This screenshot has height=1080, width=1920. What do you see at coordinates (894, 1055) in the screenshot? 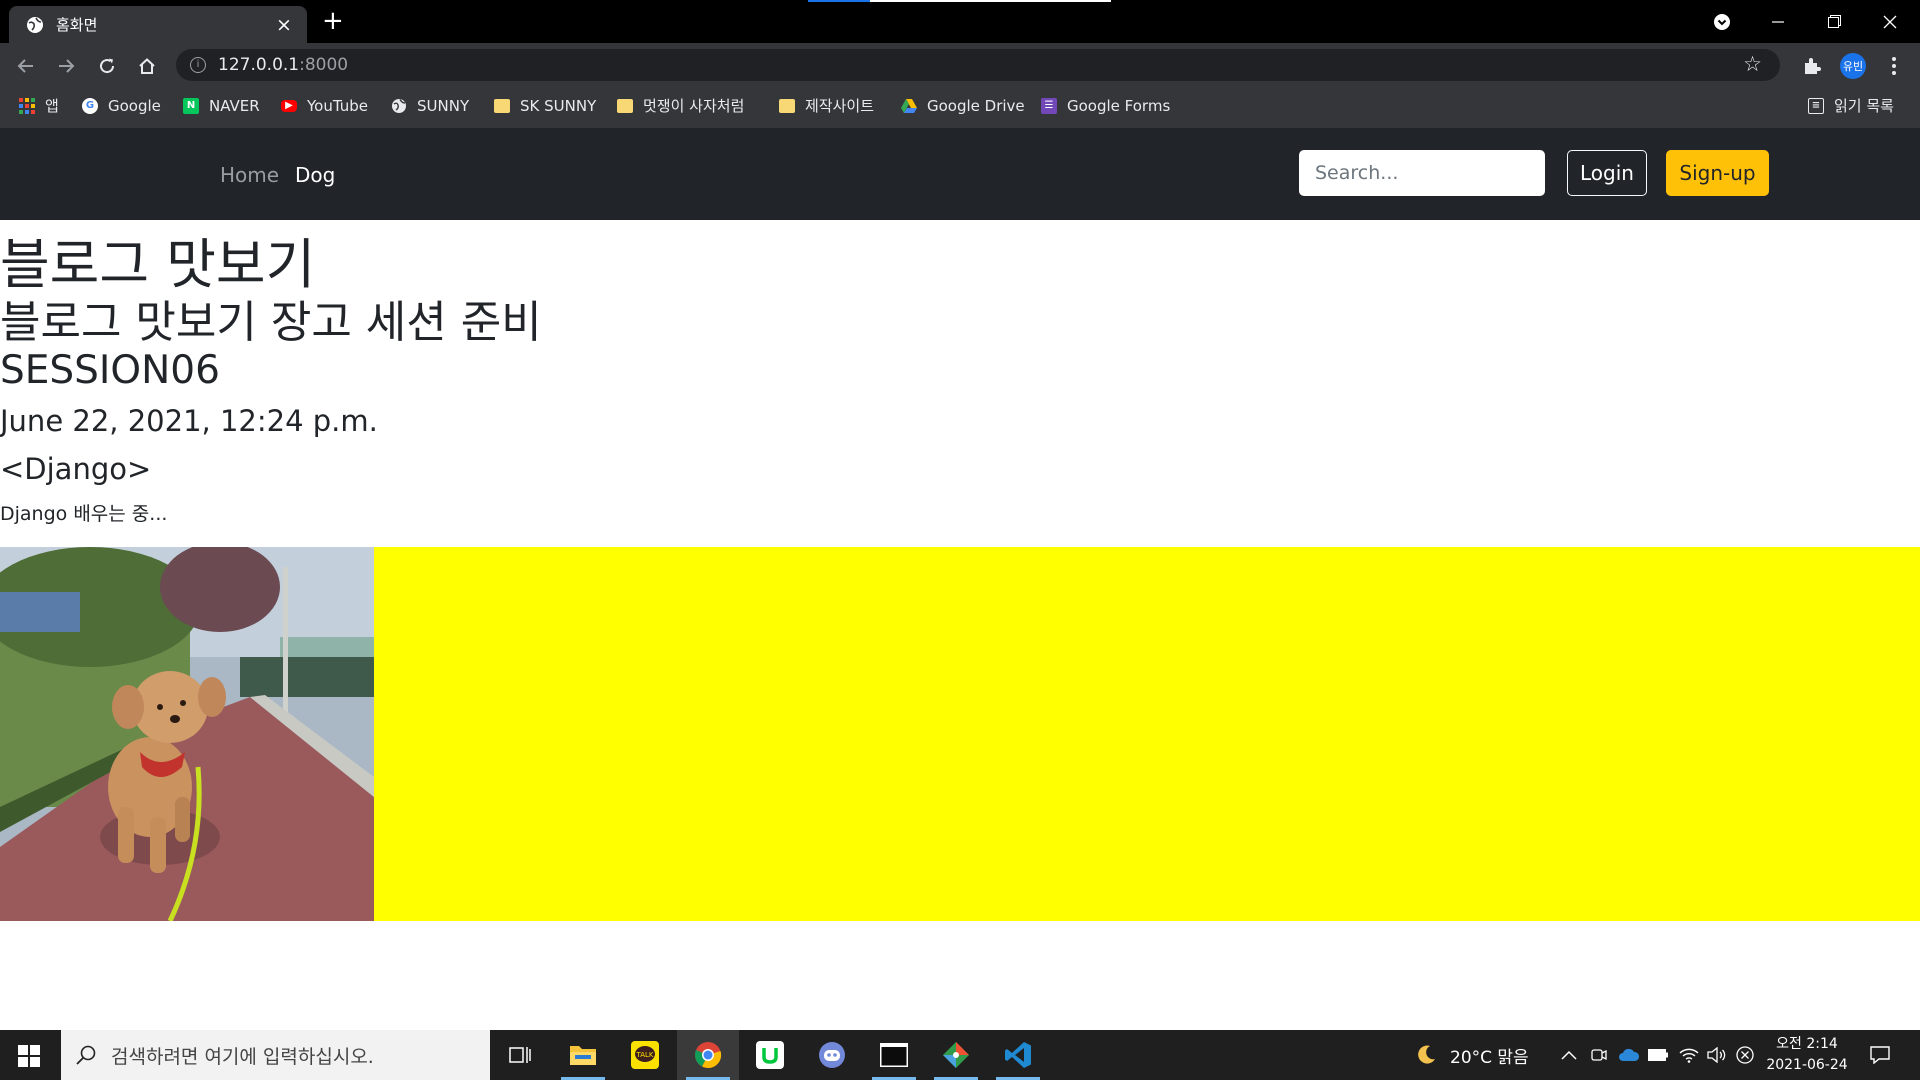
I see `terminal-icon` at bounding box center [894, 1055].